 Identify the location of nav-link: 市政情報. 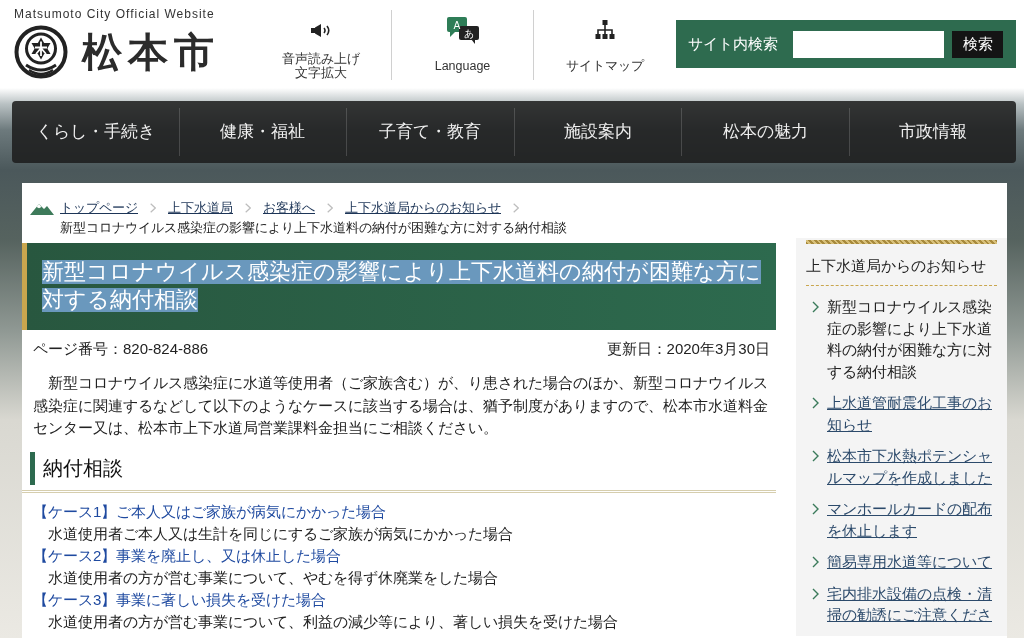
(932, 132).